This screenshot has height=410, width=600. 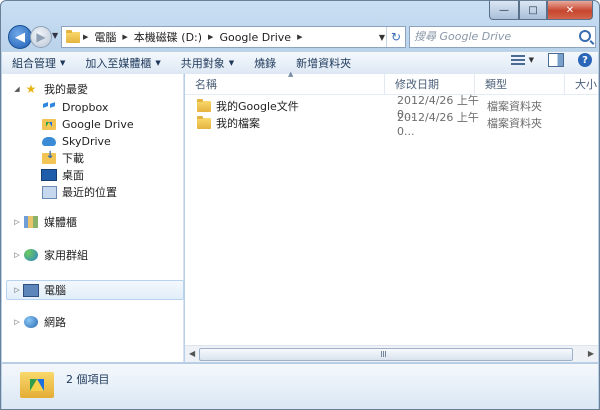 I want to click on nav-homegroup: ▷ 家用群組, so click(x=45, y=255).